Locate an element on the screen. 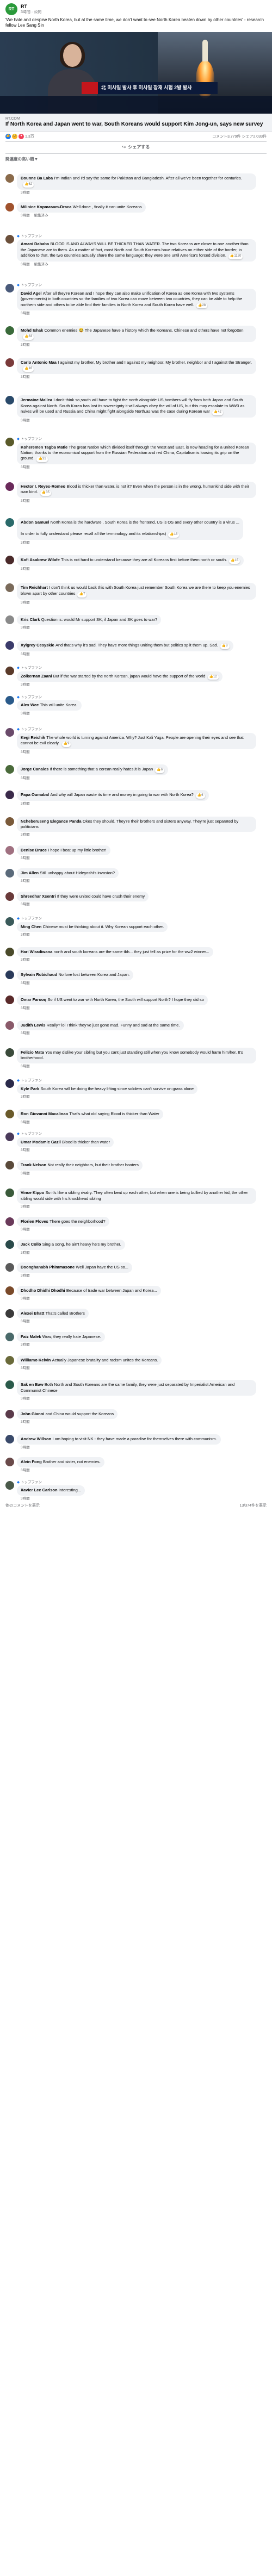 The width and height of the screenshot is (272, 2576). commenter-name: Williamo Kelvin is located at coordinates (36, 1360).